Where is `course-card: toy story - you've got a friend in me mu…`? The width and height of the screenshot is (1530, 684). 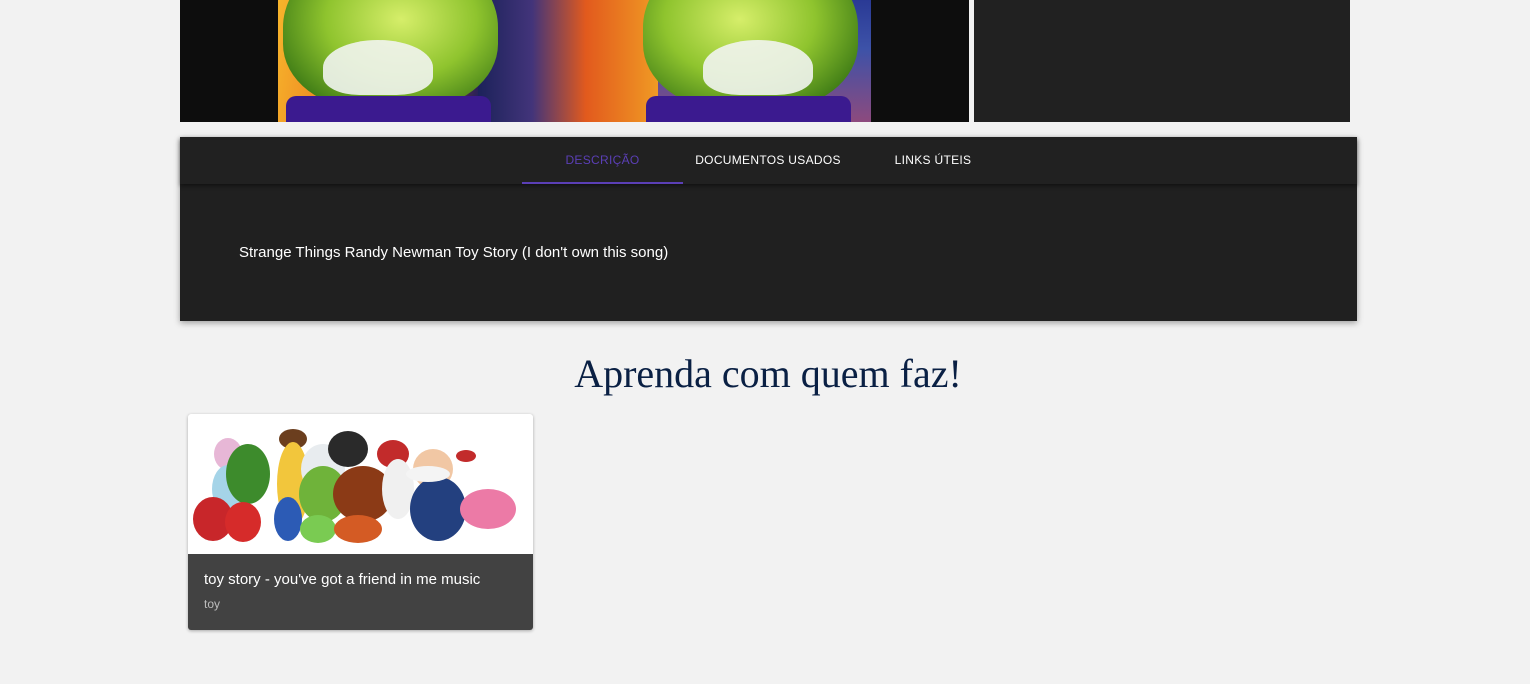 course-card: toy story - you've got a friend in me mu… is located at coordinates (360, 522).